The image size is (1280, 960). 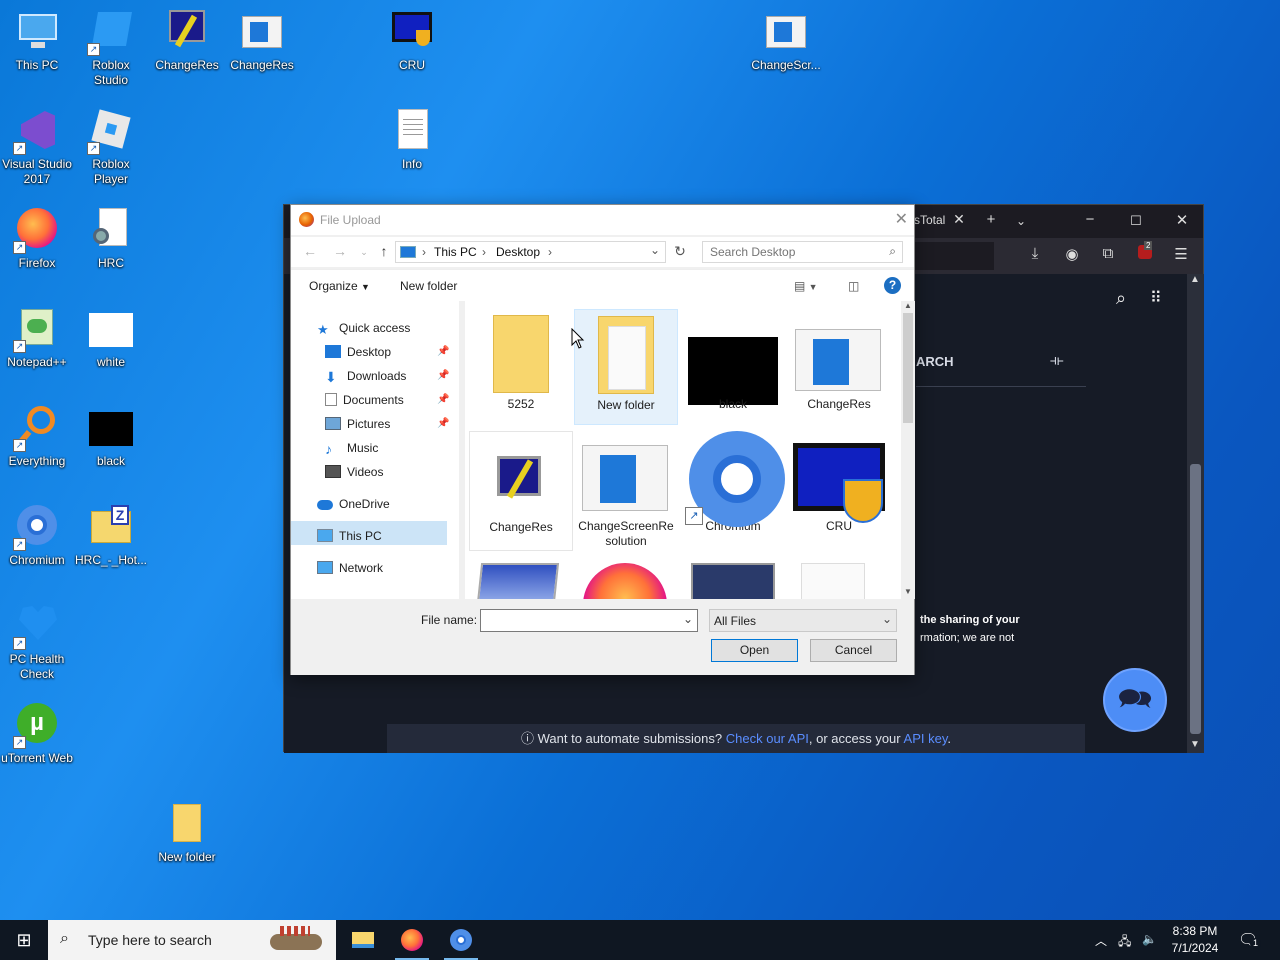 I want to click on window-close-icon: ✕, so click(x=1182, y=220).